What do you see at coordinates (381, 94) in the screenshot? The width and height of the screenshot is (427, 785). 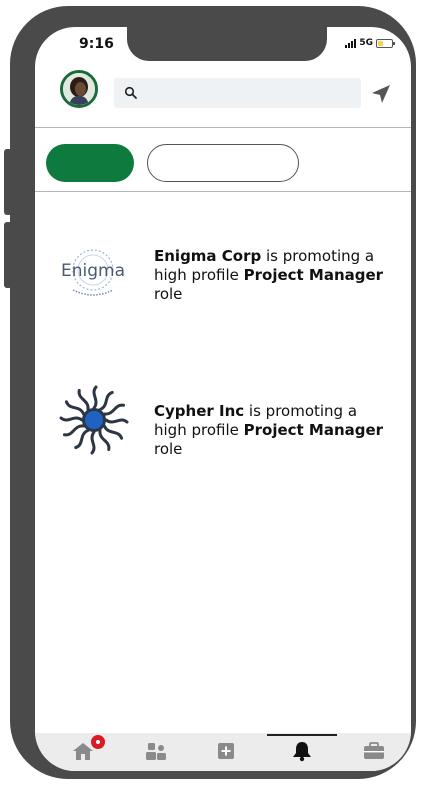 I see `send-message-icon` at bounding box center [381, 94].